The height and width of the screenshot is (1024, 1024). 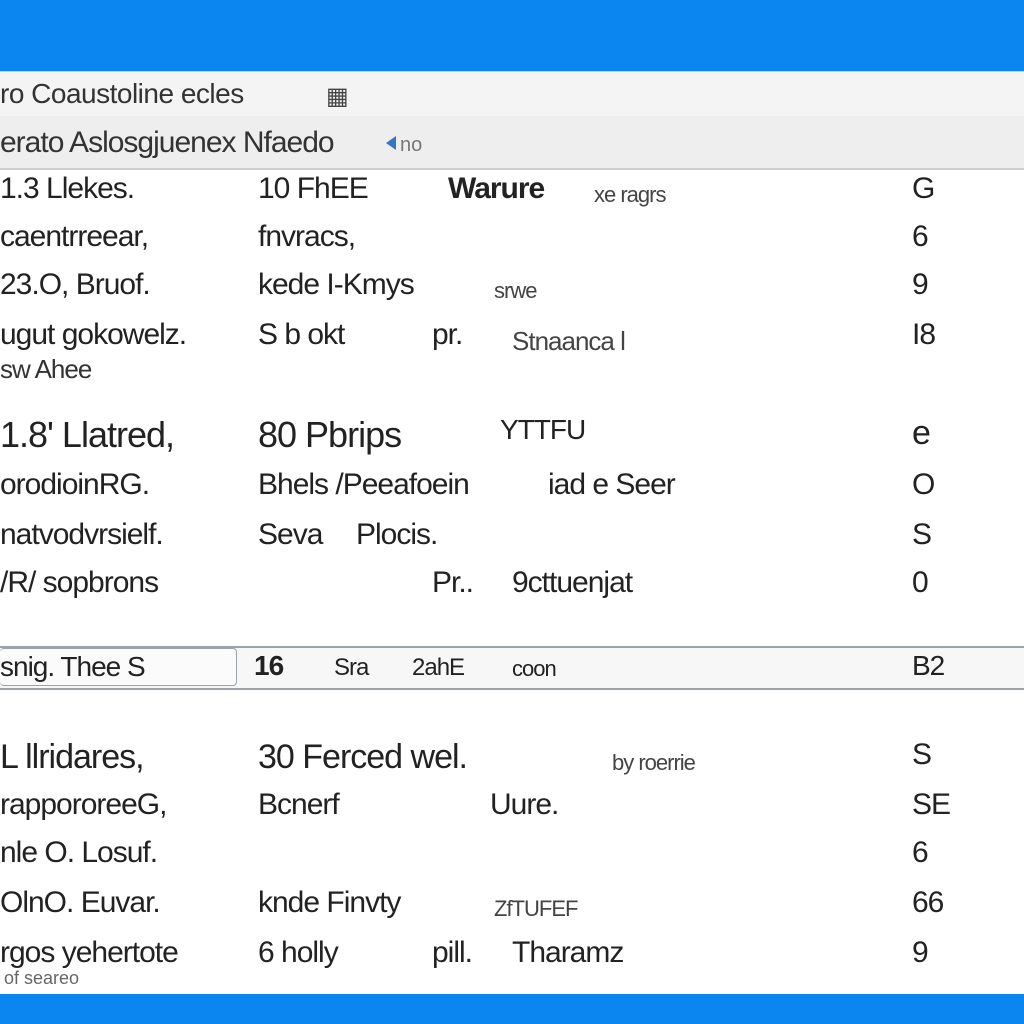 What do you see at coordinates (569, 341) in the screenshot?
I see `row-col4: Stnaanca l` at bounding box center [569, 341].